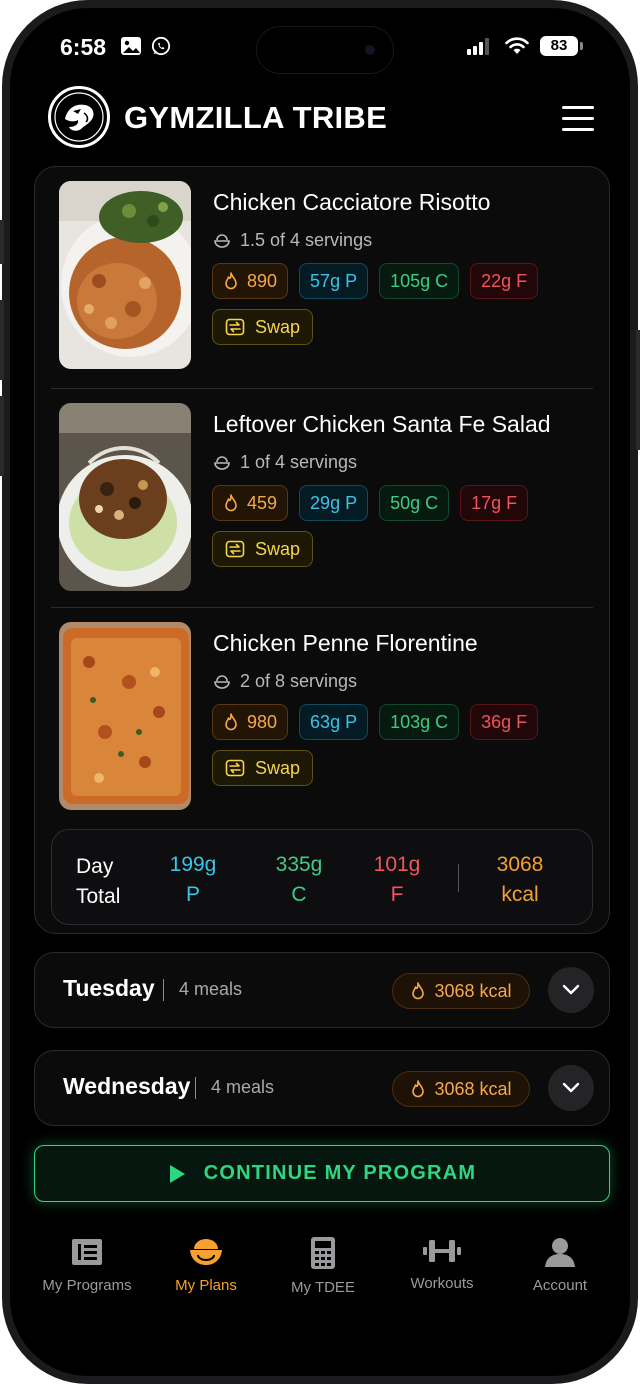 Image resolution: width=640 pixels, height=1384 pixels. I want to click on day-total-label-line1: Day, so click(95, 866).